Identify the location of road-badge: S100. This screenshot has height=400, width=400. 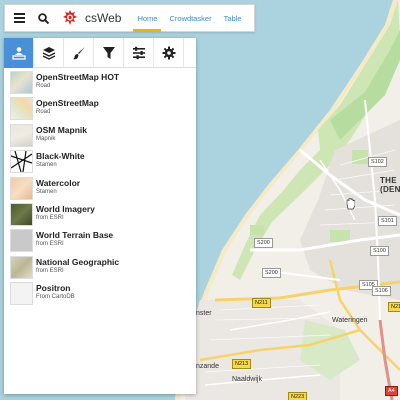
(379, 251).